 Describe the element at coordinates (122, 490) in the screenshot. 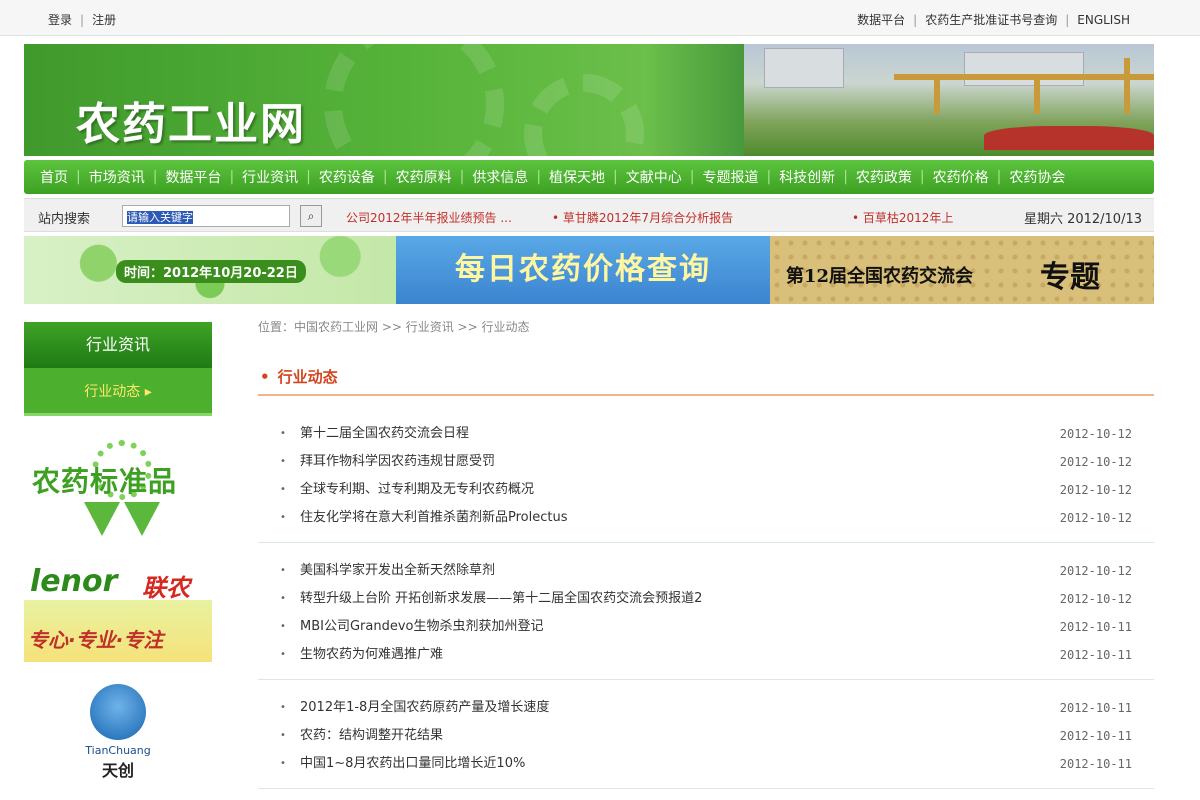

I see `standard-products-ad: 农药标准品` at that location.